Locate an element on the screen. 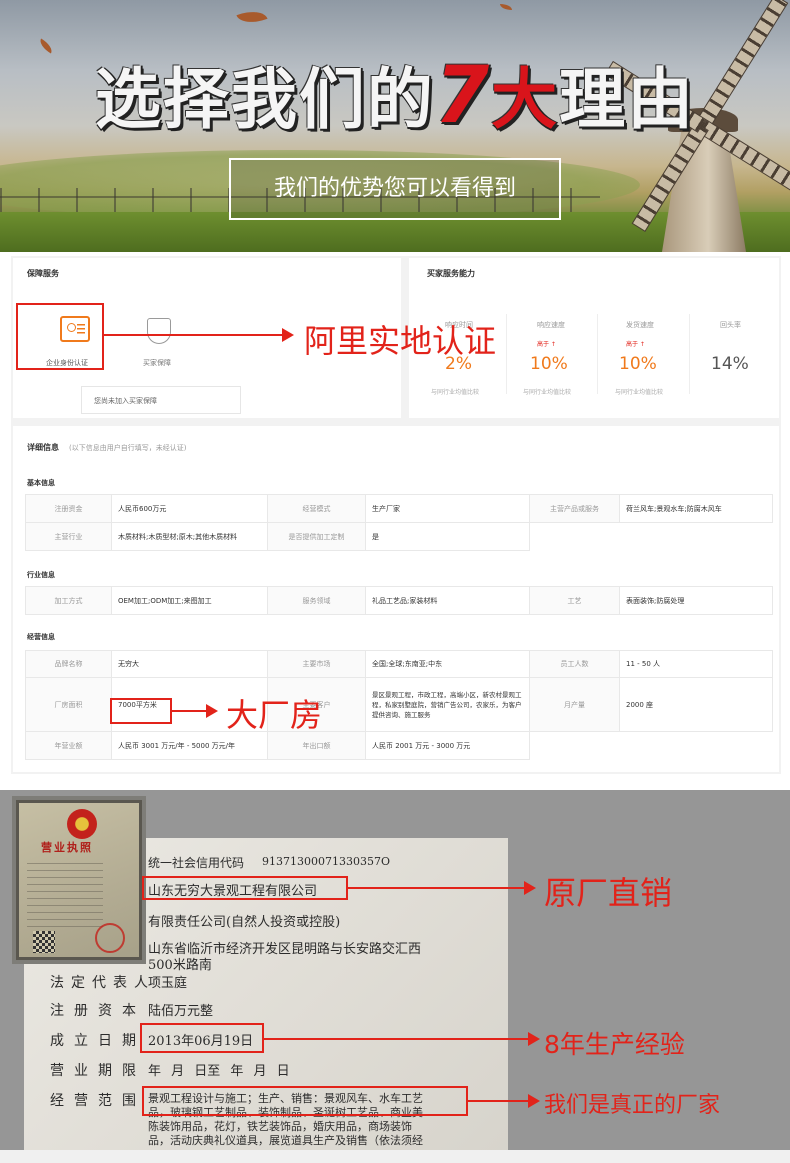  license-thumbnail-title: 营业执照 is located at coordinates (67, 847).